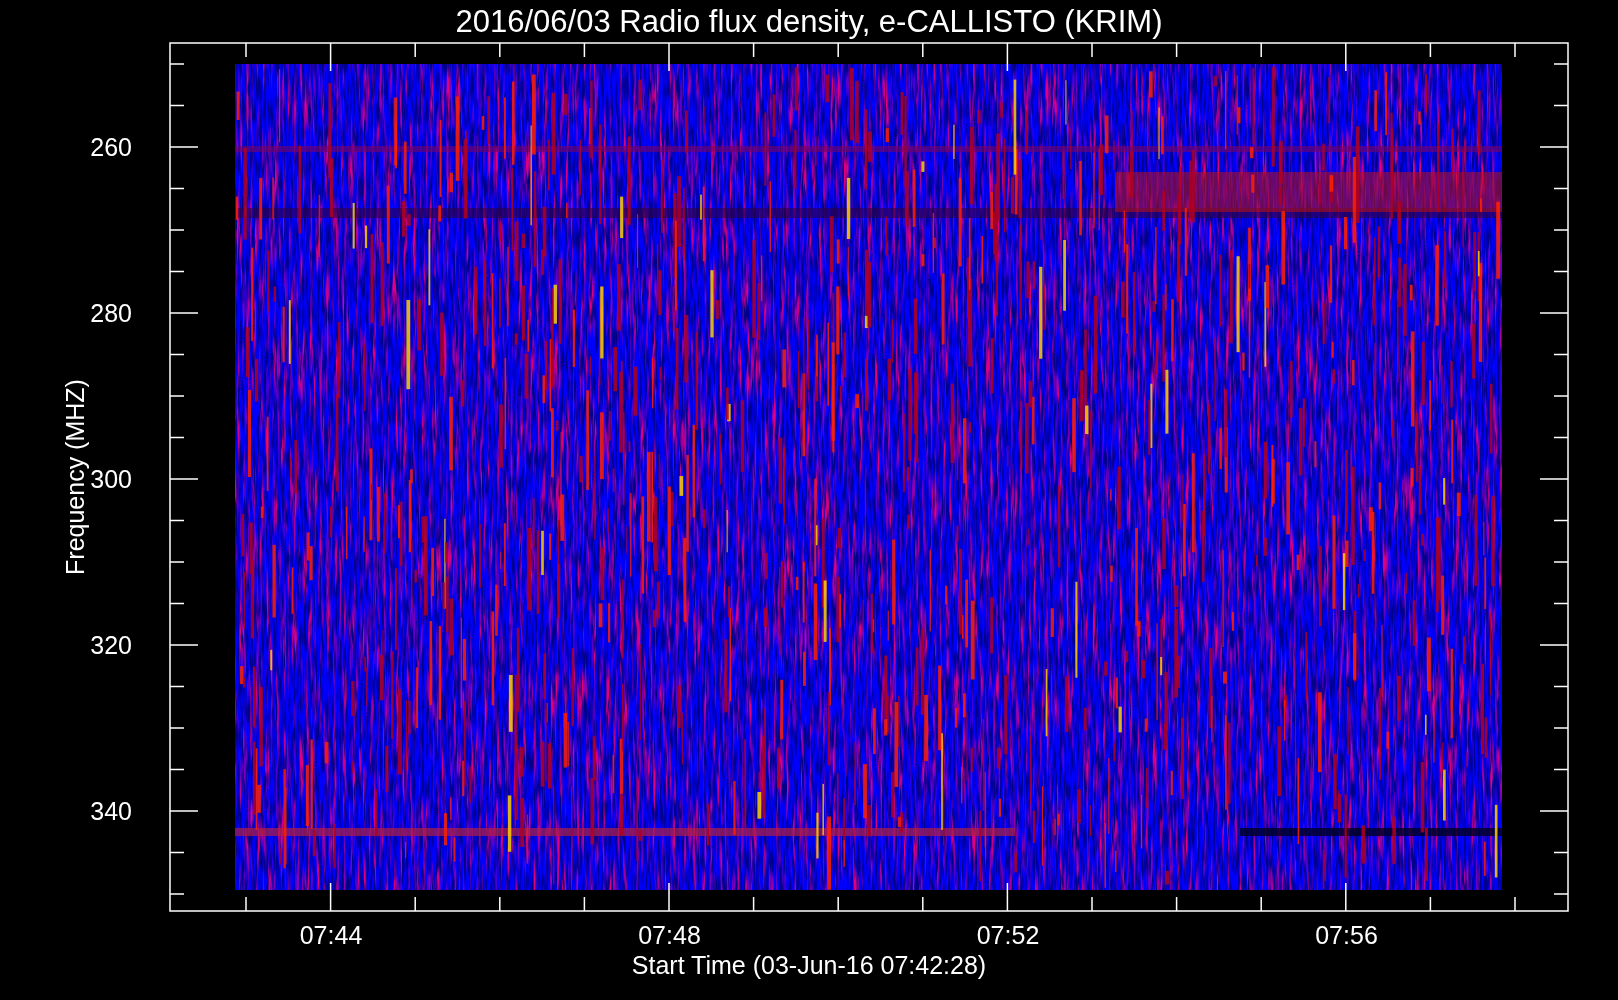  What do you see at coordinates (111, 811) in the screenshot?
I see `tick-label: 340` at bounding box center [111, 811].